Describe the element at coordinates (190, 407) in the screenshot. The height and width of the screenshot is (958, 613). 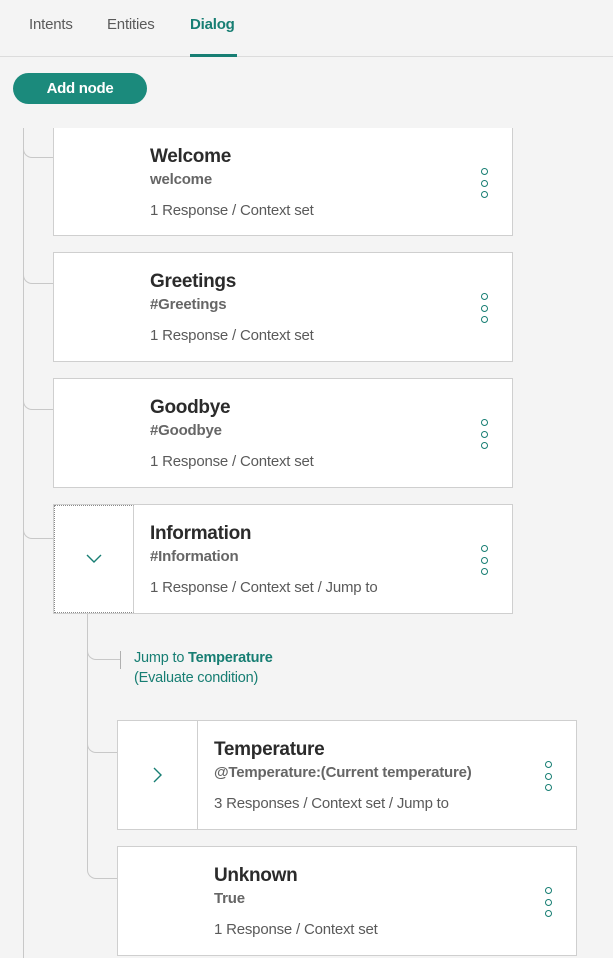
I see `node-title: Goodbye` at that location.